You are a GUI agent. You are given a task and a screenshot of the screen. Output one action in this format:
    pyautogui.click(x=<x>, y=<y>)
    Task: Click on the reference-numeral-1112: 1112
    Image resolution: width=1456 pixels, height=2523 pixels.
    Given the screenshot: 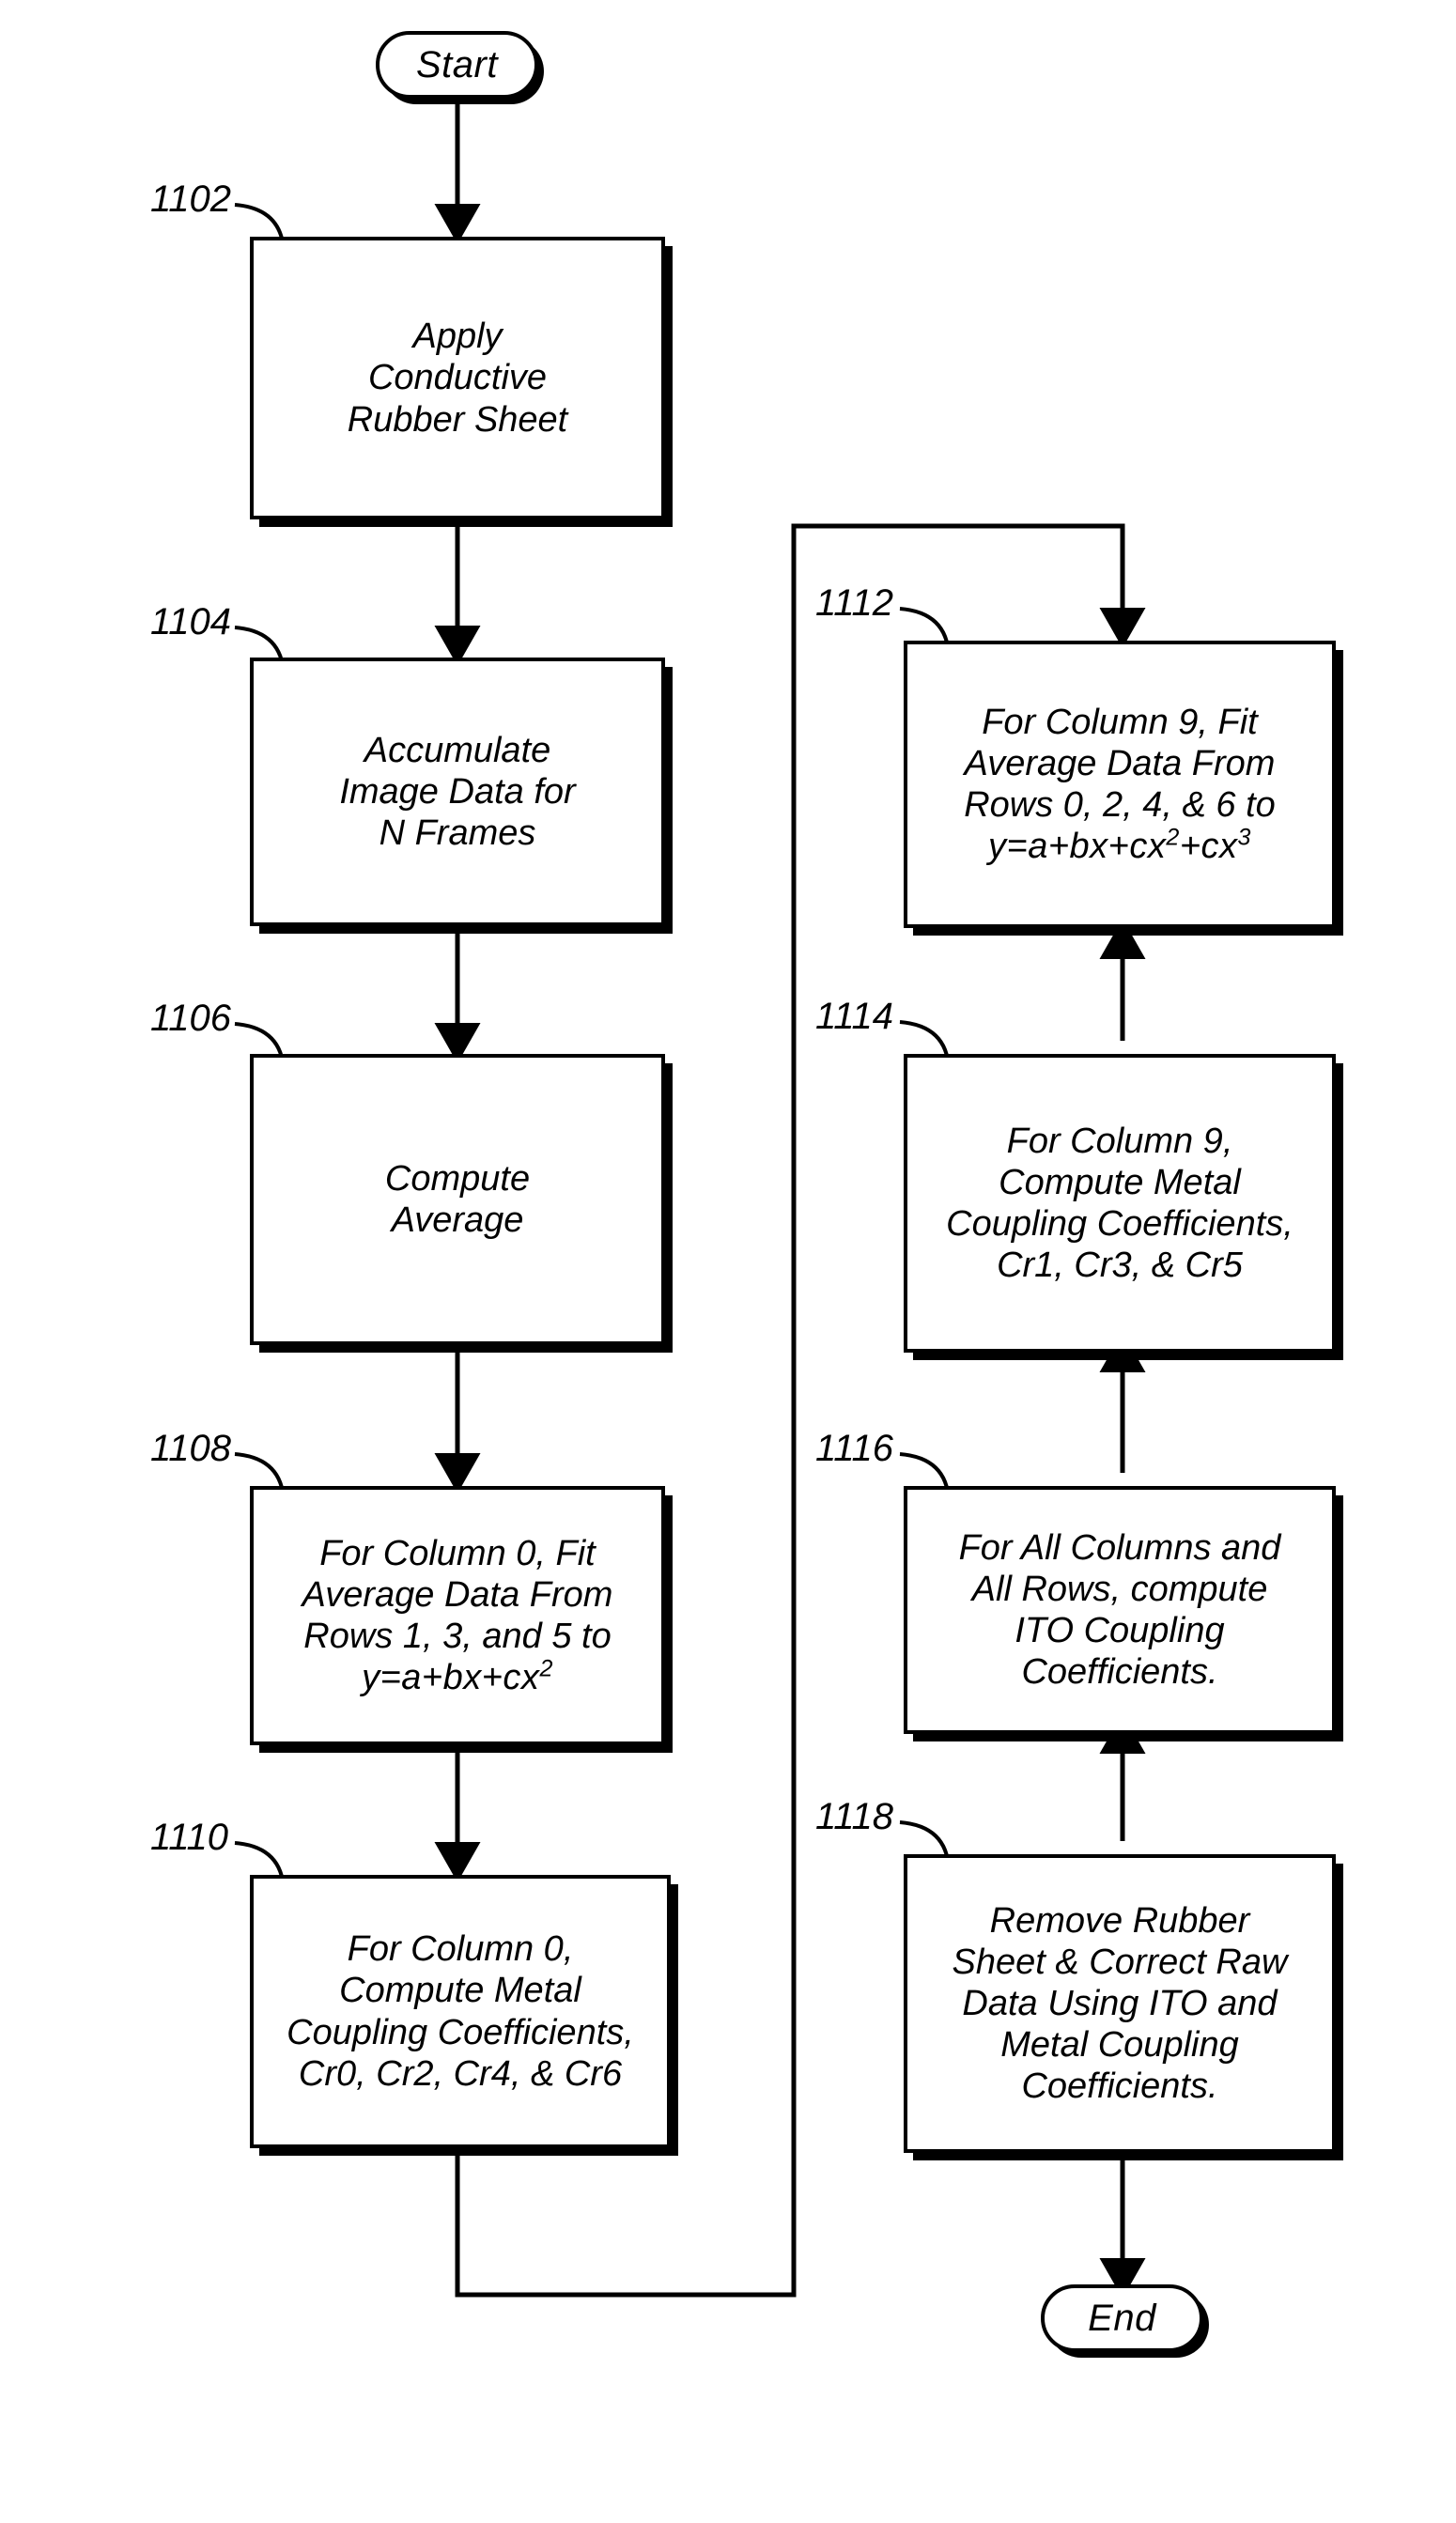 What is the action you would take?
    pyautogui.click(x=854, y=603)
    